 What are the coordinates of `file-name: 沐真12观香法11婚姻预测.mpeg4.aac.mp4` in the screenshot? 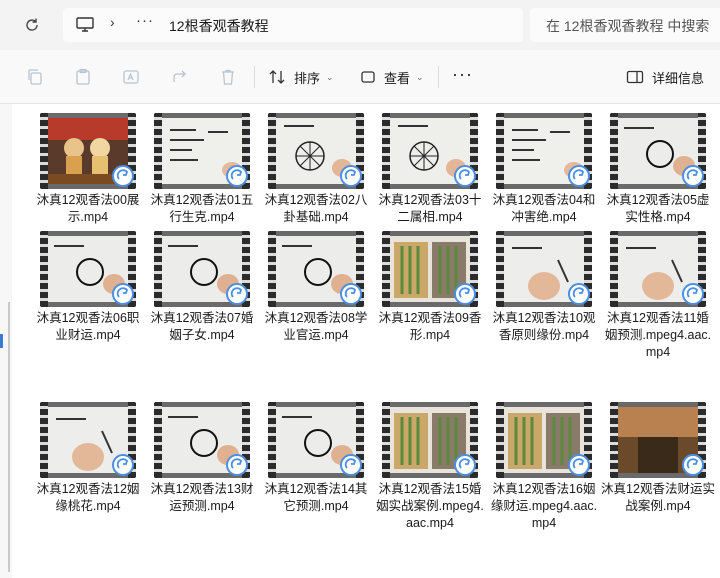 It's located at (658, 335).